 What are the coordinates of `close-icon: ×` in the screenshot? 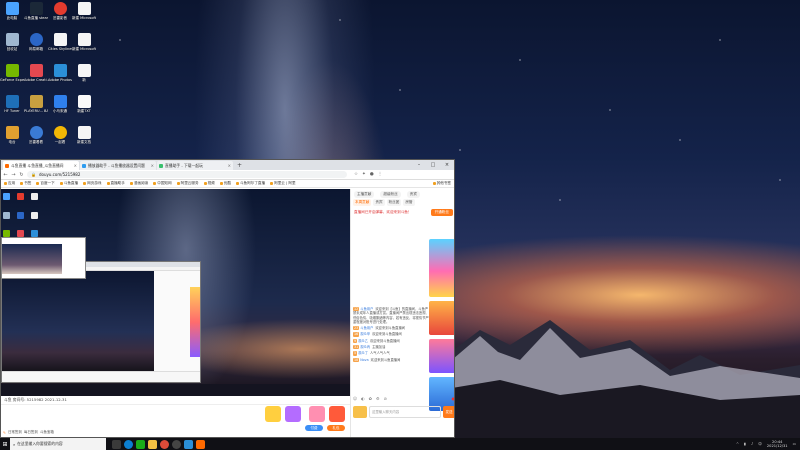 It's located at (447, 165).